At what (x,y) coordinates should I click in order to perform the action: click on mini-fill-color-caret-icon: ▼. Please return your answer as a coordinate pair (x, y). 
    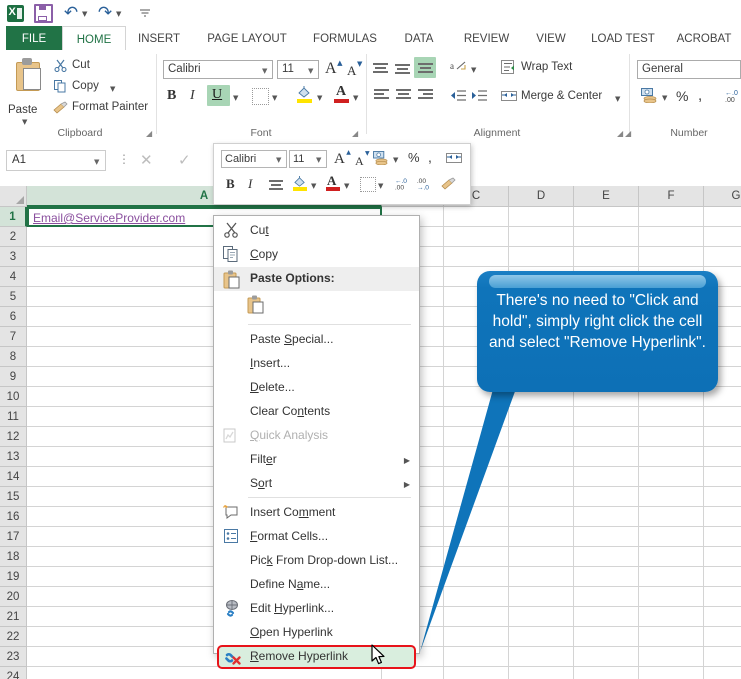
    Looking at the image, I should click on (313, 186).